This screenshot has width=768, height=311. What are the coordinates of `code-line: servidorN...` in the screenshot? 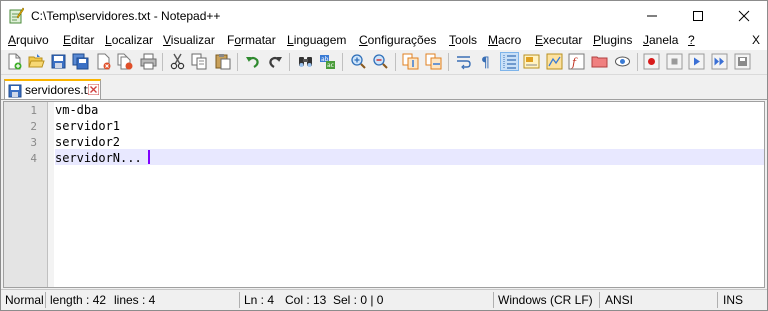 It's located at (98, 158).